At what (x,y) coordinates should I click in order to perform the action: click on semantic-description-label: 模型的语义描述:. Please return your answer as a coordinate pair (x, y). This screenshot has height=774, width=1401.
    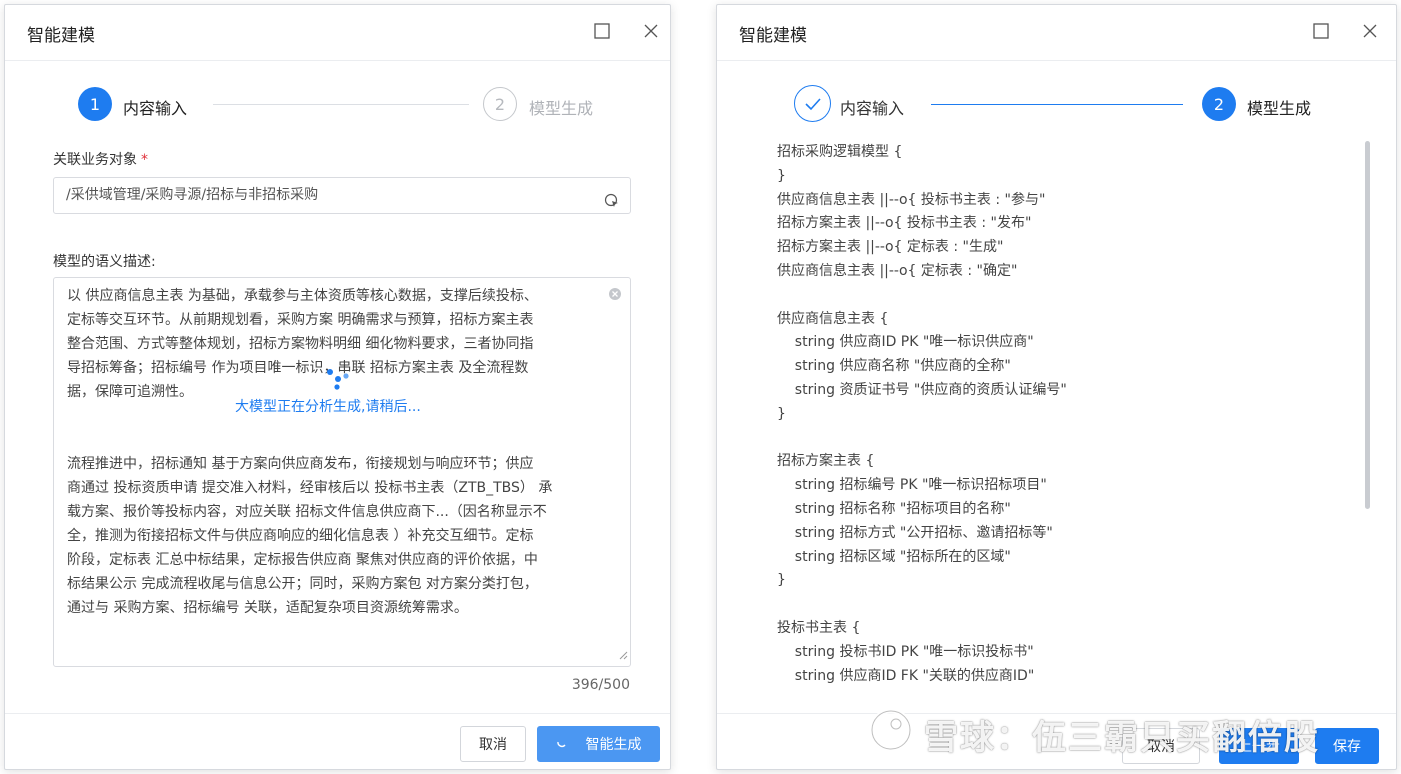
    Looking at the image, I should click on (104, 262).